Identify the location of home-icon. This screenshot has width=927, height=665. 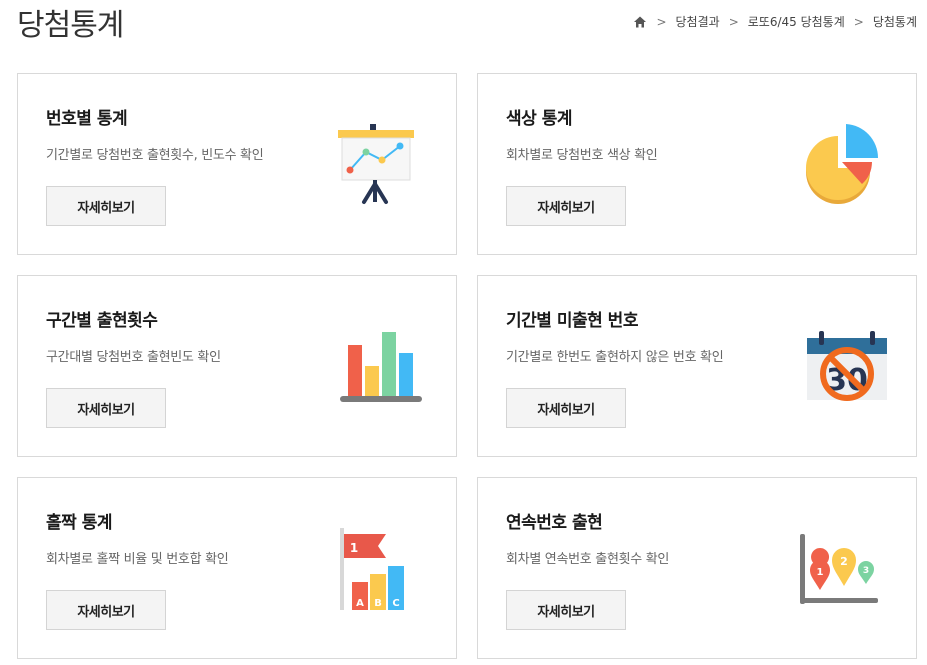
(640, 22).